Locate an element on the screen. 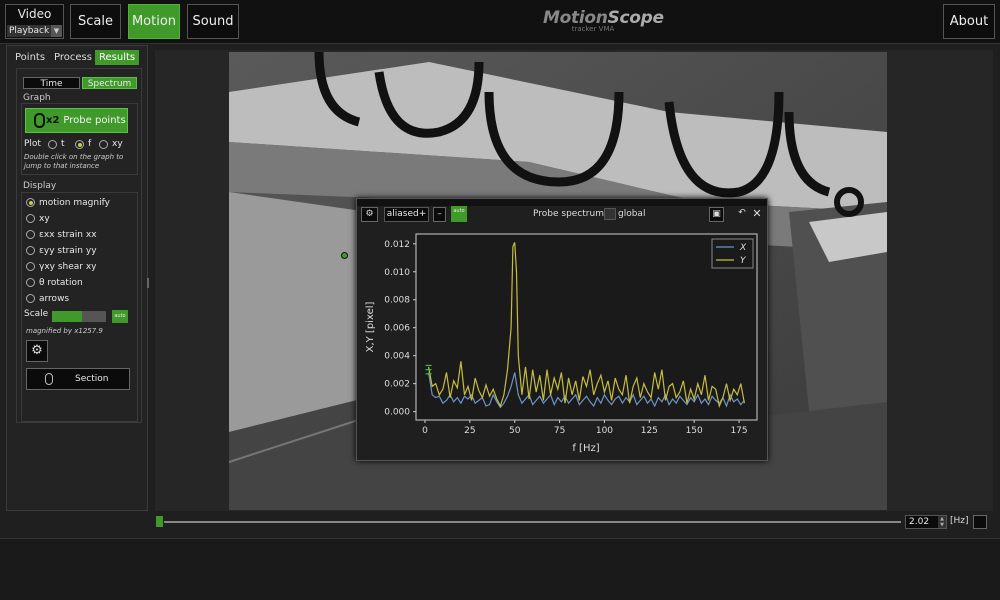  window-titlebar is located at coordinates (562, 202).